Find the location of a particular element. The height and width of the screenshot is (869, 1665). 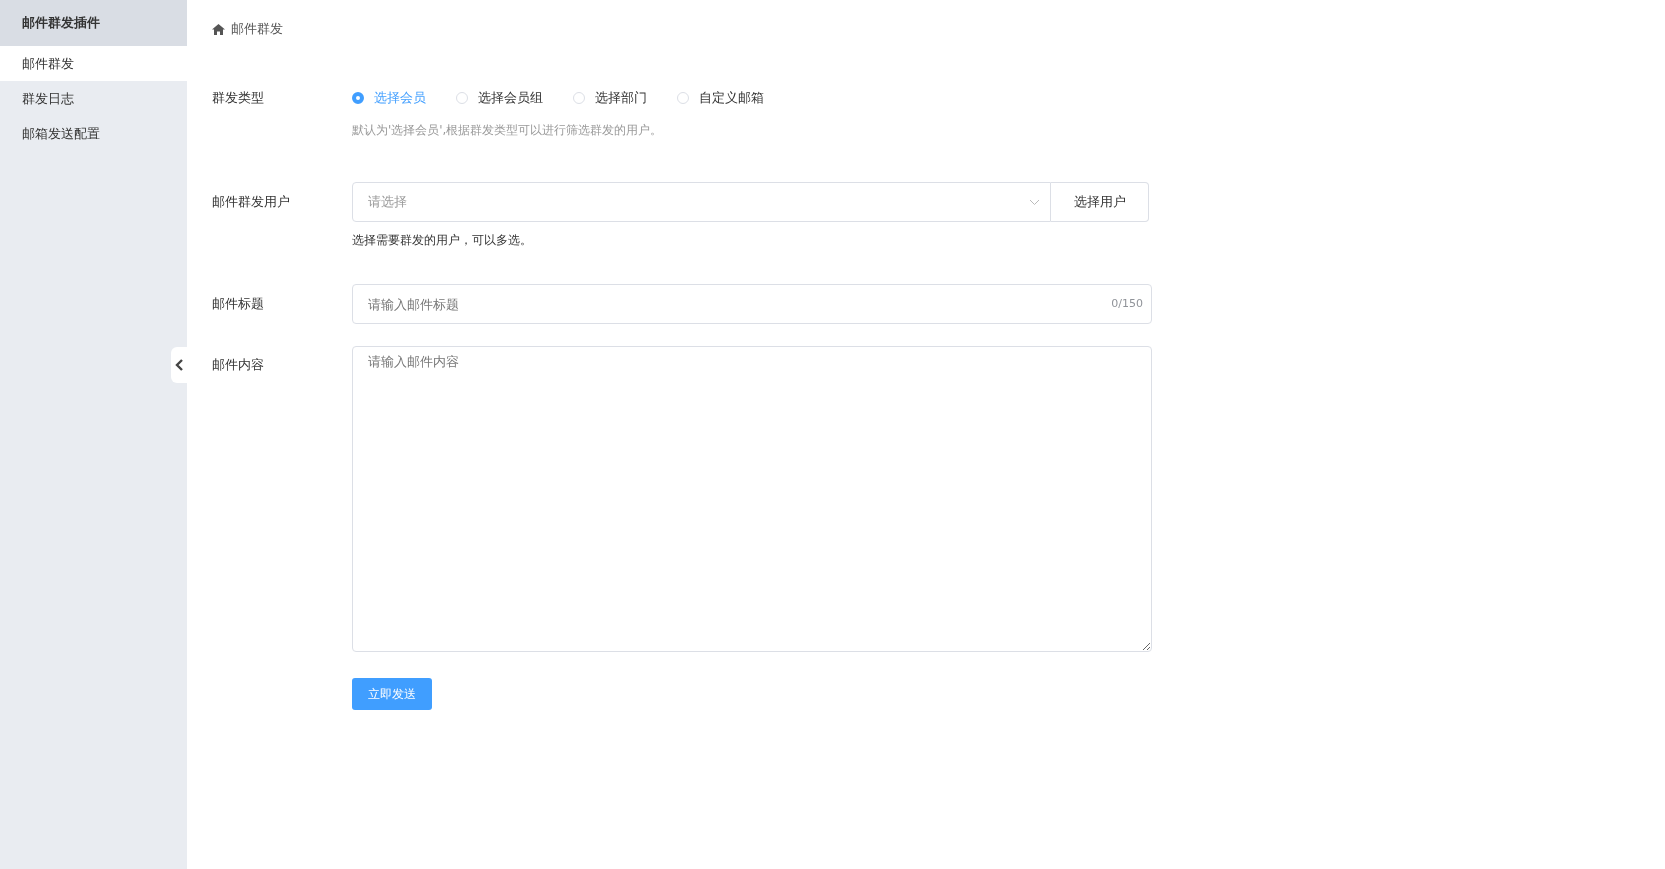

radio-option: 自定义邮箱 is located at coordinates (720, 98).